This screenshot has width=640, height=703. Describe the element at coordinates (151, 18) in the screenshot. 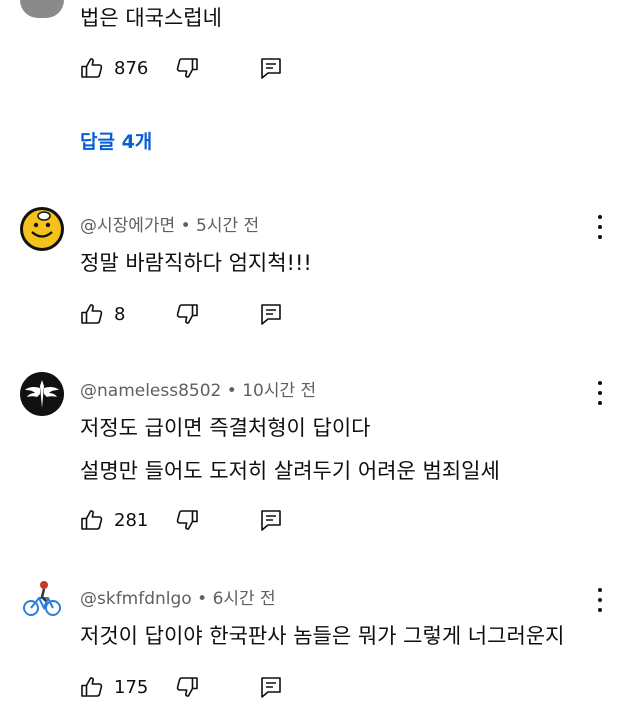

I see `comment-text: 법은 대국스럽네` at that location.